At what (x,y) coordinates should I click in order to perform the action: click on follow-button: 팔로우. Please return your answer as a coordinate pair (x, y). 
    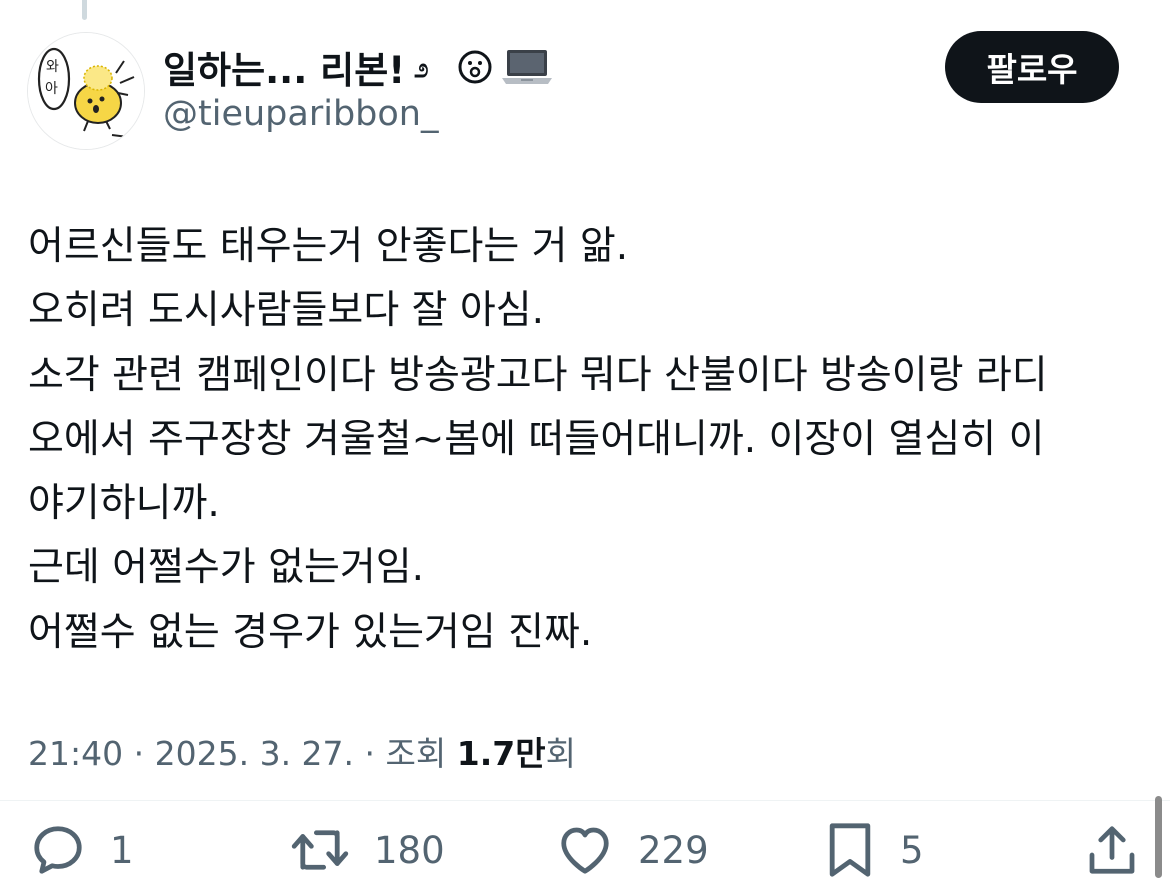
    Looking at the image, I should click on (1032, 67).